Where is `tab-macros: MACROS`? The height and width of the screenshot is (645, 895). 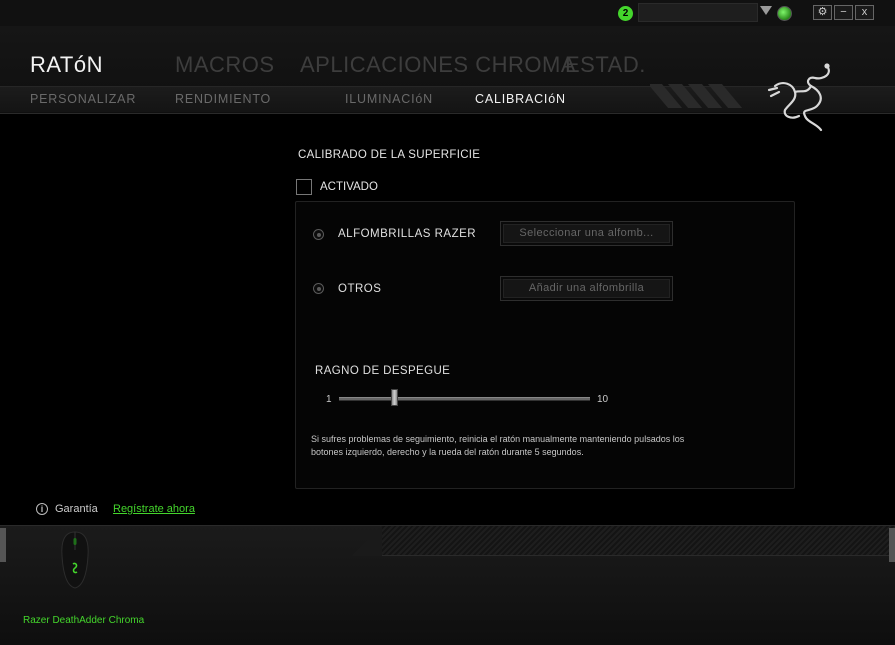 tab-macros: MACROS is located at coordinates (225, 65).